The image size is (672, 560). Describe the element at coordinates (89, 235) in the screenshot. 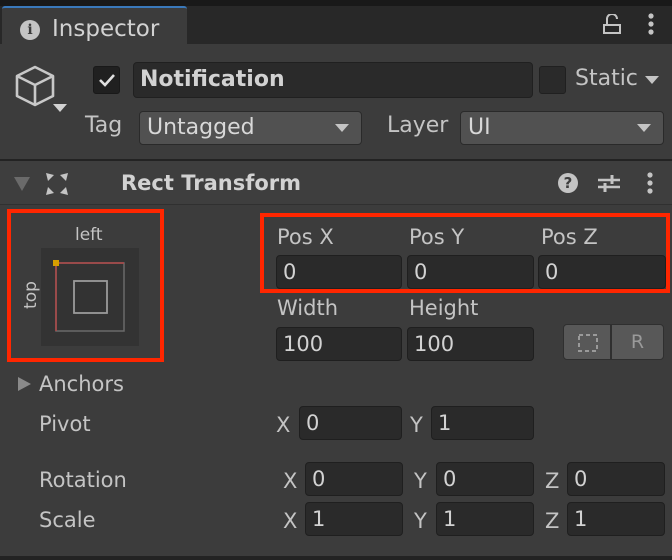

I see `anchor-horizontal-label: left` at that location.